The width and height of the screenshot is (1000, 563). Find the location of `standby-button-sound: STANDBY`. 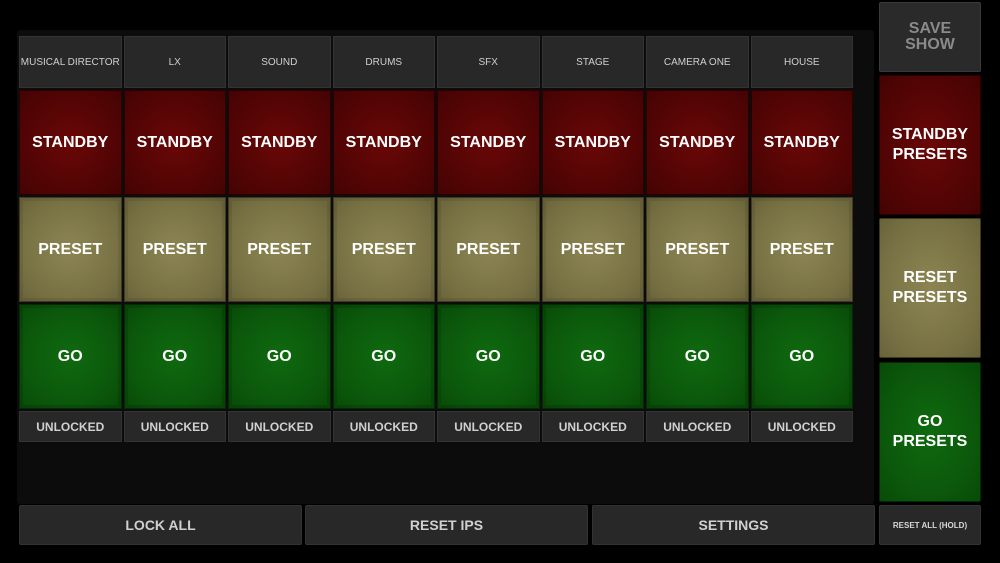

standby-button-sound: STANDBY is located at coordinates (279, 142).